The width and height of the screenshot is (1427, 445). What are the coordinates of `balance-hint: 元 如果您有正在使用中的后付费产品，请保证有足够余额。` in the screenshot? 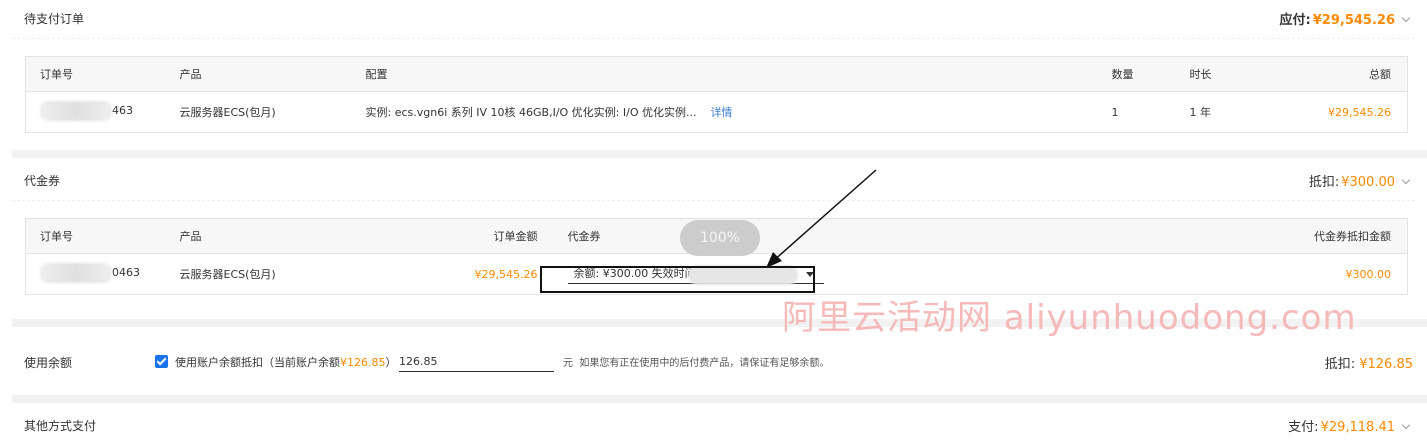 It's located at (696, 361).